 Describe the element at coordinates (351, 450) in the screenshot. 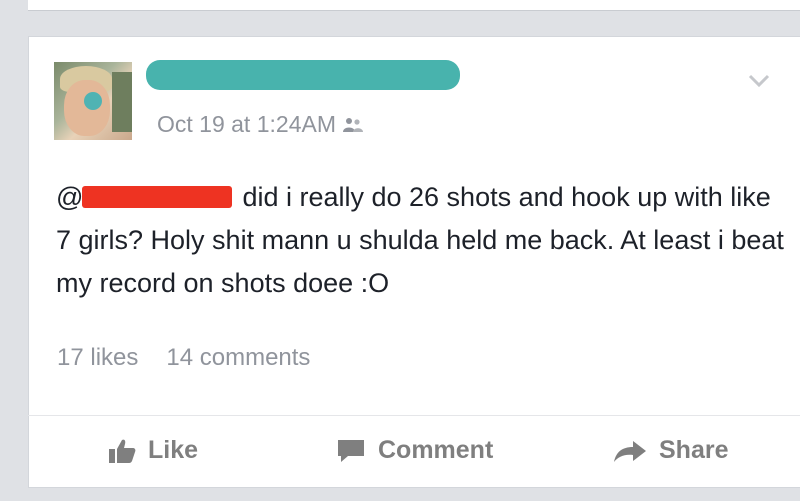

I see `speech-bubble-icon` at that location.